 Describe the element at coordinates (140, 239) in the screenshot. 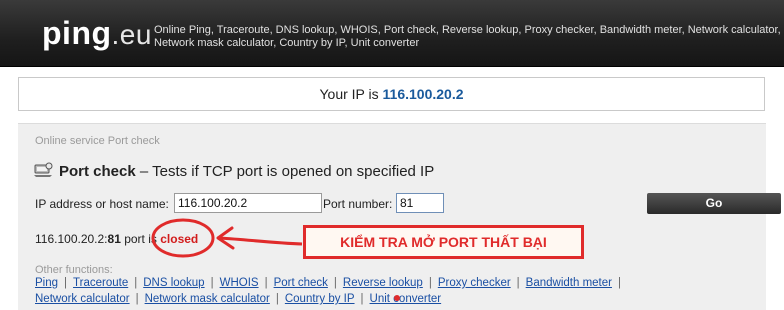

I see `result-text: port is` at that location.